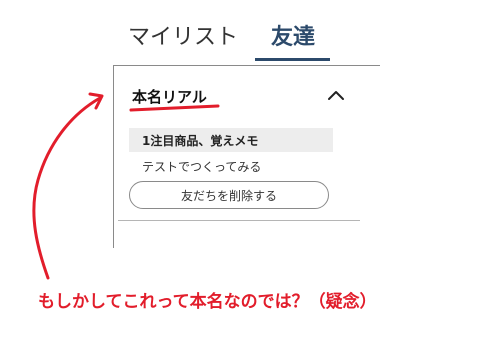 This screenshot has height=350, width=500. I want to click on friend-name: 本名リアル, so click(169, 97).